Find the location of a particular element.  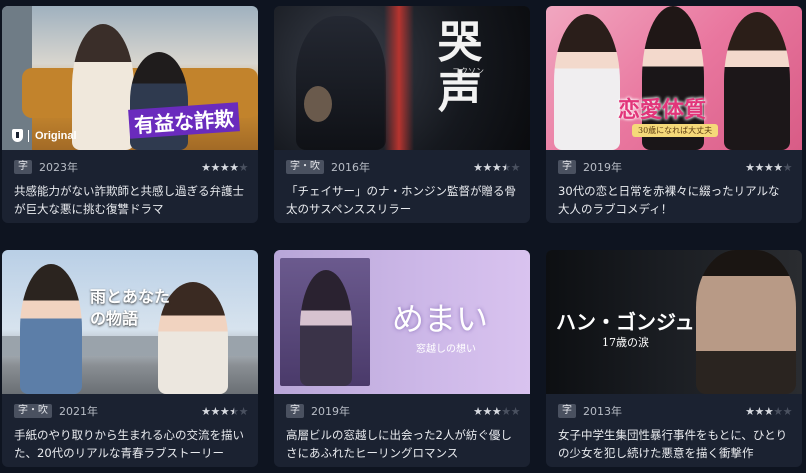

description: 手紙のやり取りから生まれる心の交流を描いた、20代のリアルな青春ラブストーリー is located at coordinates (129, 444).